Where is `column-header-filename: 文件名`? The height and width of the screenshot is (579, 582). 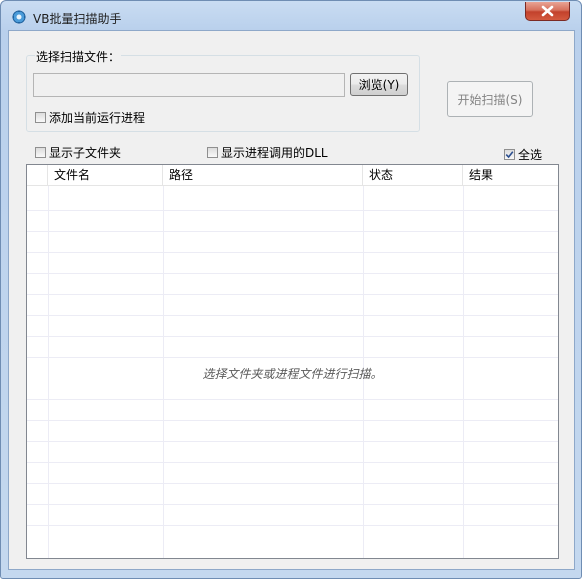
column-header-filename: 文件名 is located at coordinates (105, 175).